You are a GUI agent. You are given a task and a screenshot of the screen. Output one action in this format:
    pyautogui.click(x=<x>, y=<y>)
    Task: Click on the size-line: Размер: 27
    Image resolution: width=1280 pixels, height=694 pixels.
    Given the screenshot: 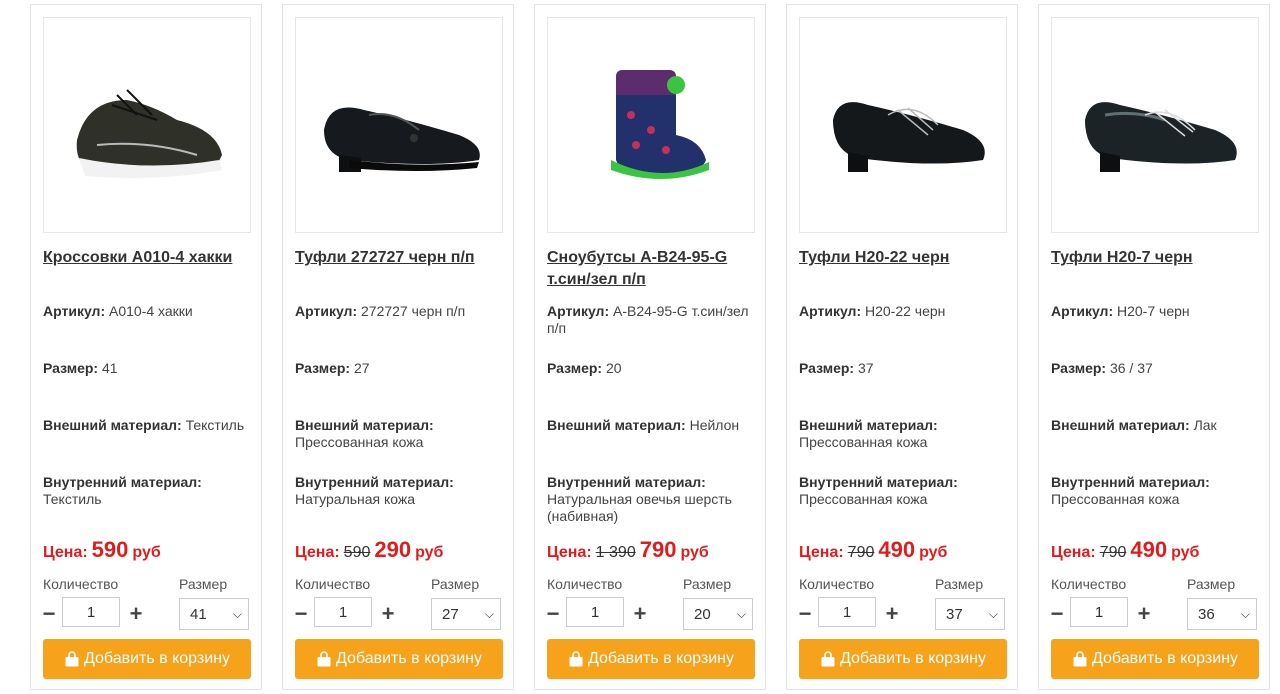 What is the action you would take?
    pyautogui.click(x=400, y=368)
    